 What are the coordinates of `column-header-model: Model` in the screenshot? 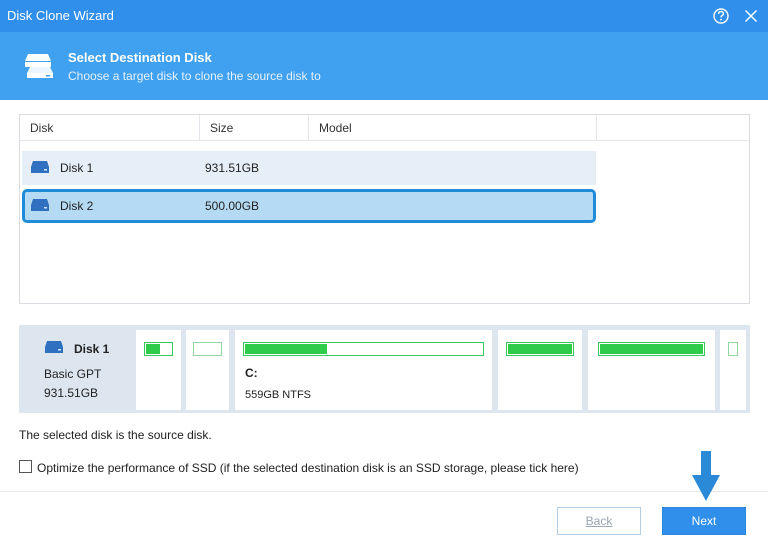 It's located at (453, 128).